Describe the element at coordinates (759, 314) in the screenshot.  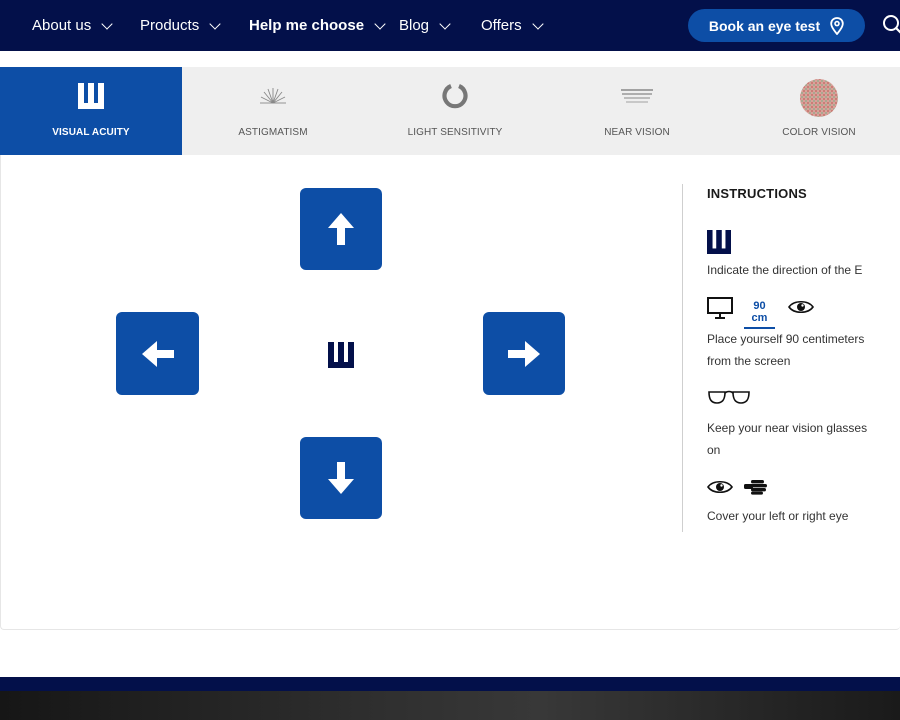
I see `distance-label: 90 cm` at that location.